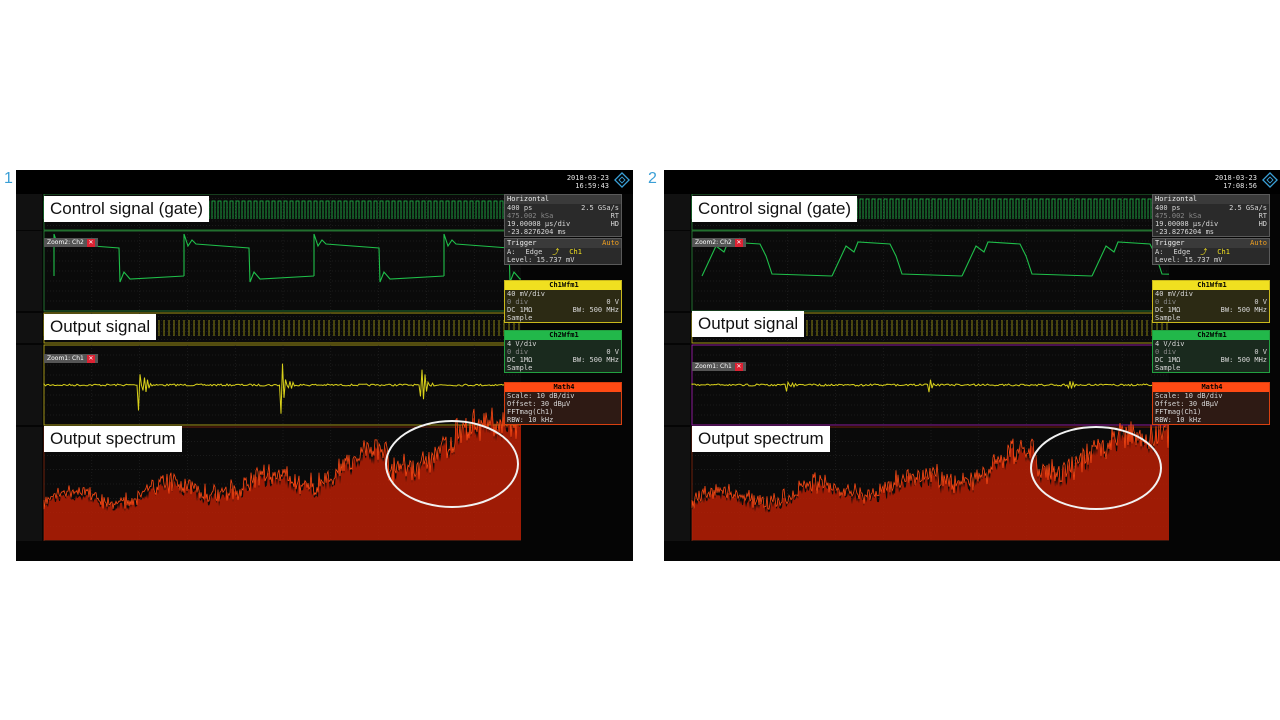  I want to click on panel-number-1: 1, so click(8, 178).